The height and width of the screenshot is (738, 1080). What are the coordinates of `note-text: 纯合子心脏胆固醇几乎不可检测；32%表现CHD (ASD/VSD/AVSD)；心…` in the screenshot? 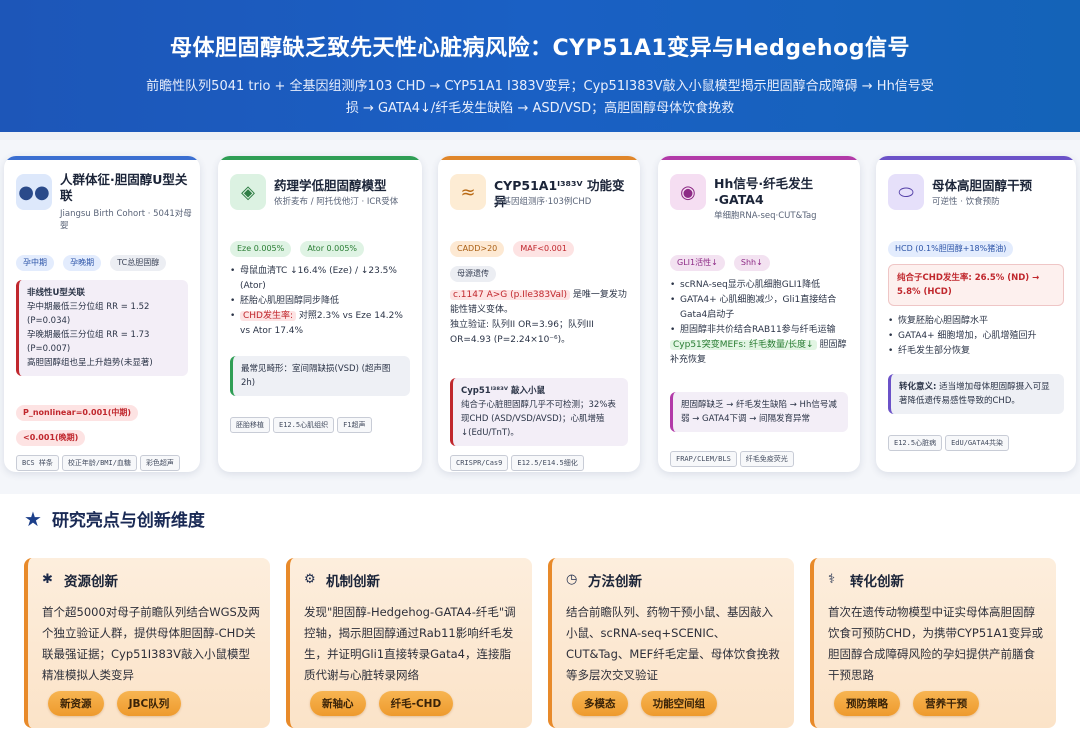 It's located at (538, 419).